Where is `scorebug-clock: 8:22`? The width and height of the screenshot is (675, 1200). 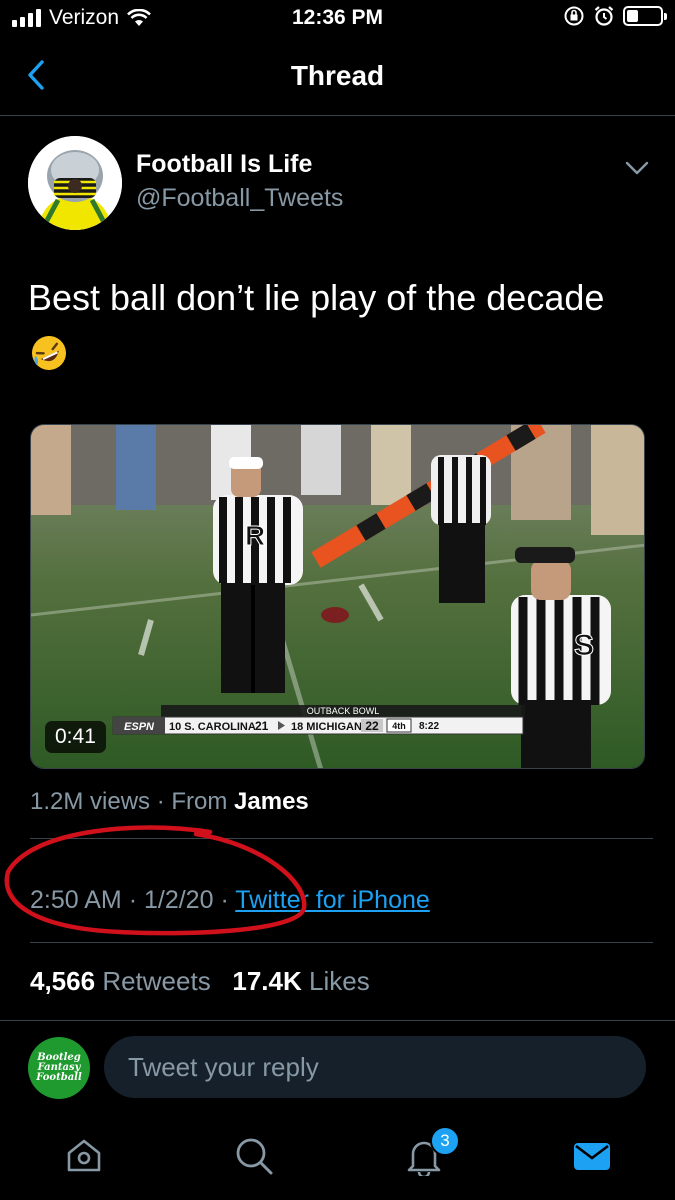
scorebug-clock: 8:22 is located at coordinates (429, 726).